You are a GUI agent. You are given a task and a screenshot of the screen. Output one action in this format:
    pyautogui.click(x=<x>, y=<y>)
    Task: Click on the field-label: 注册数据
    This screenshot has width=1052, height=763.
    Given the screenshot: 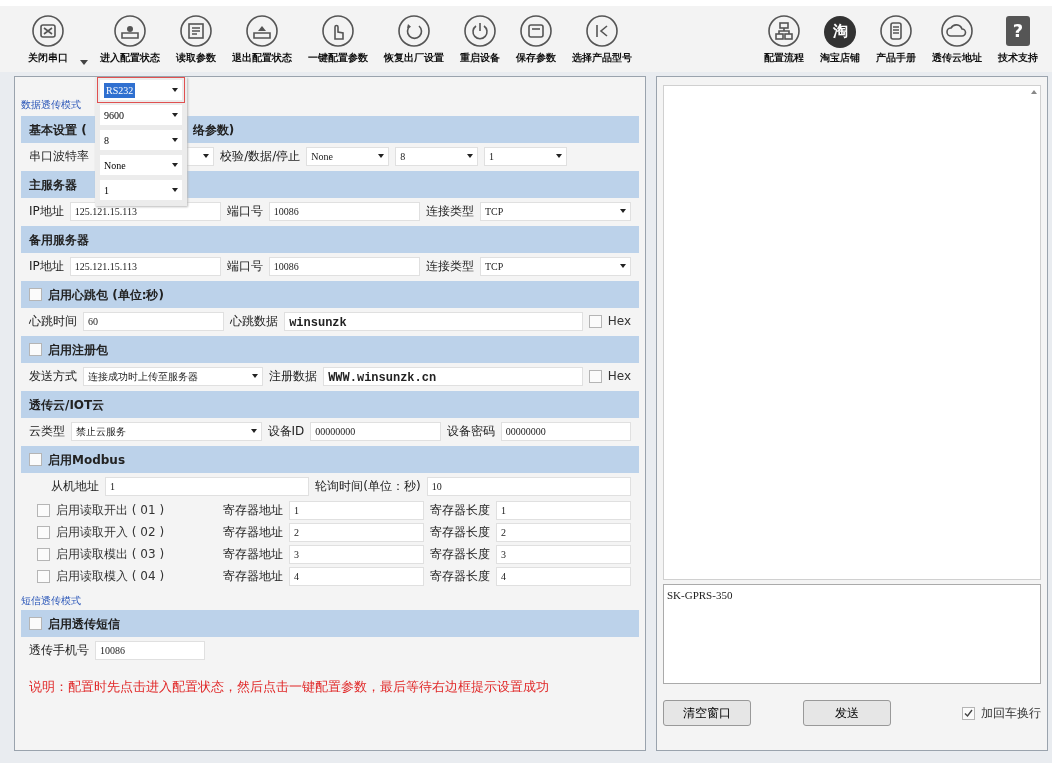 What is the action you would take?
    pyautogui.click(x=293, y=376)
    